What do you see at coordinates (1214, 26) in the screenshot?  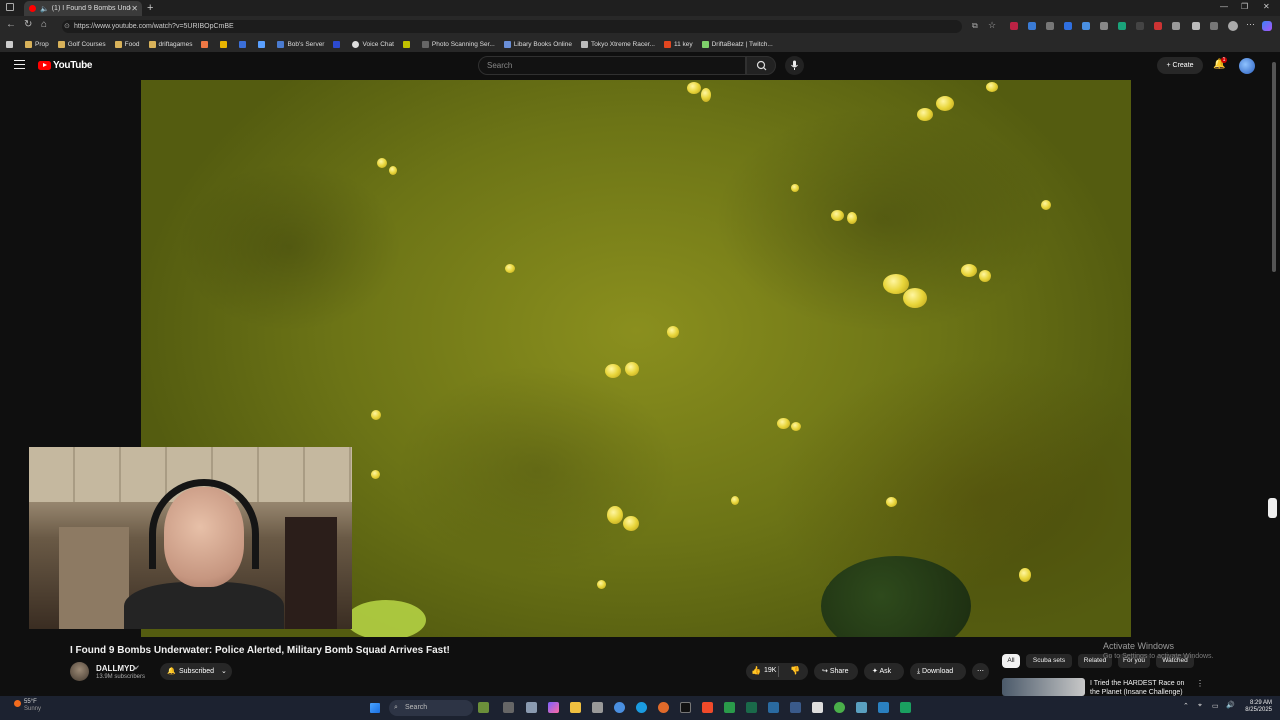 I see `favorites-icon` at bounding box center [1214, 26].